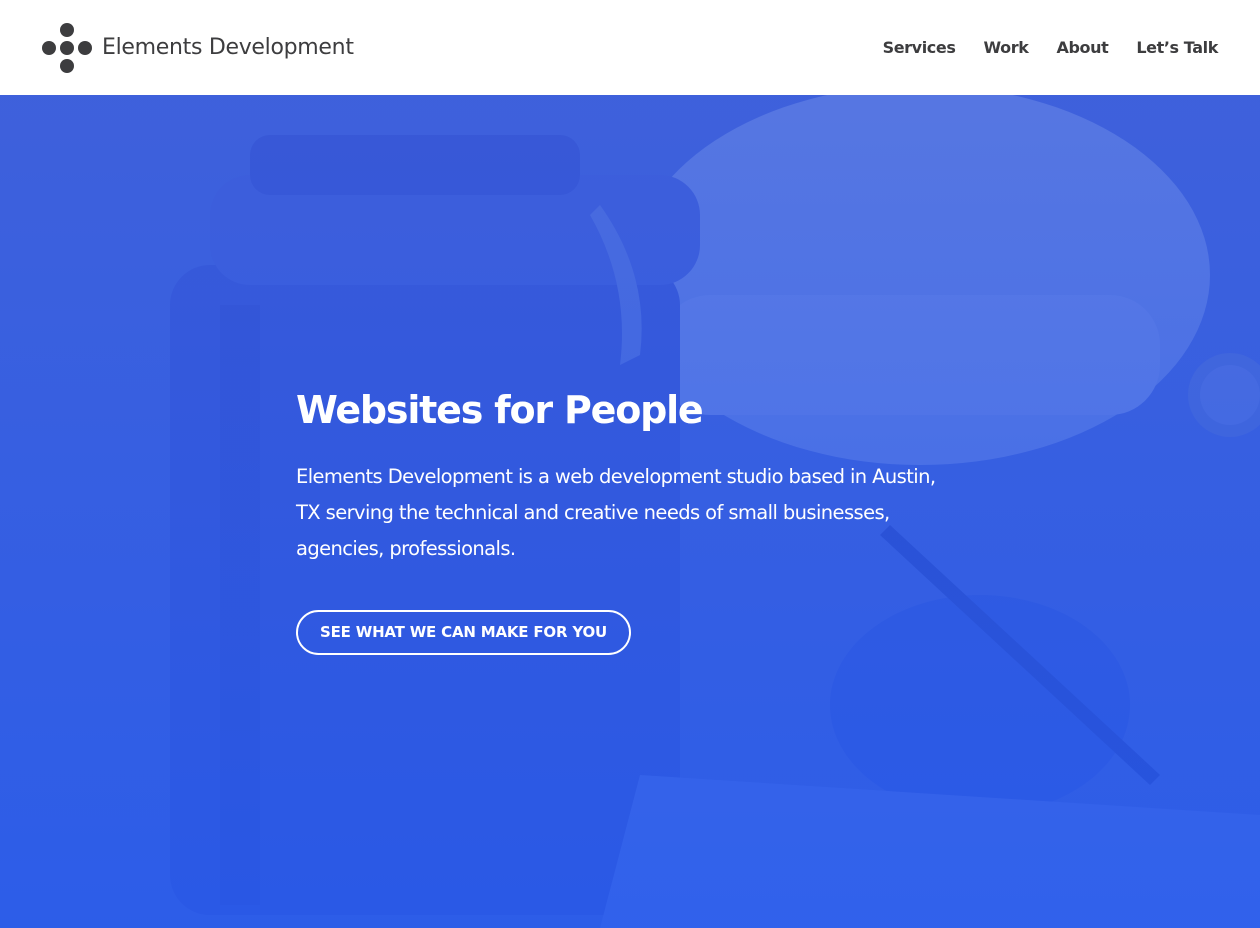  What do you see at coordinates (1037, 47) in the screenshot?
I see `main-nav: Services Work About Let’s Talk` at bounding box center [1037, 47].